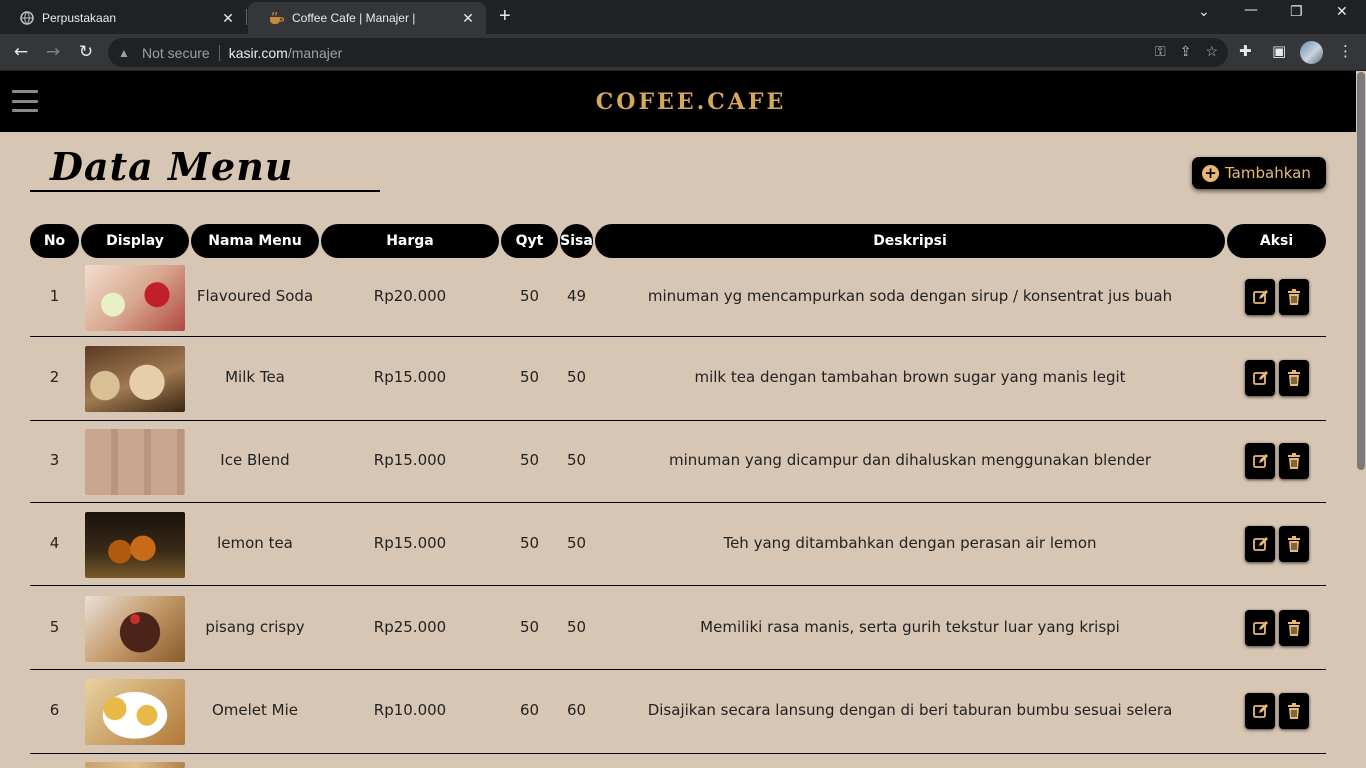  What do you see at coordinates (1186, 51) in the screenshot?
I see `share-icon: ⇪` at bounding box center [1186, 51].